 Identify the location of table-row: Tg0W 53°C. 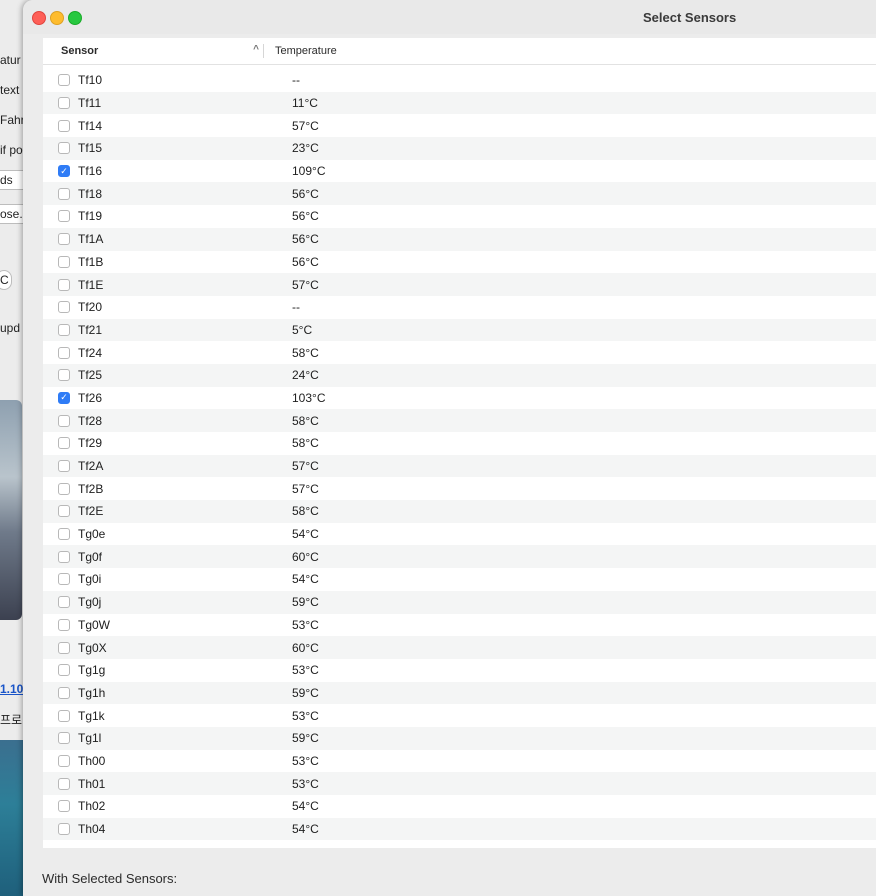
(459, 625).